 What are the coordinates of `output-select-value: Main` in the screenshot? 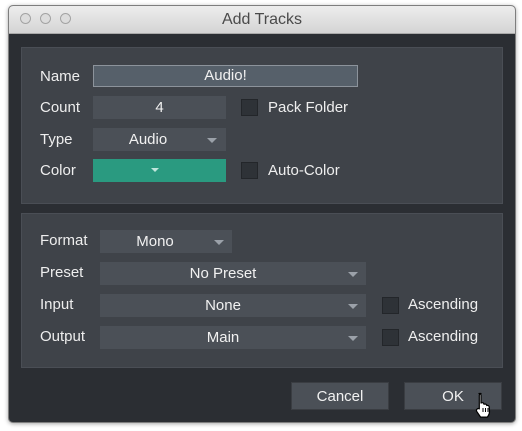 It's located at (223, 337).